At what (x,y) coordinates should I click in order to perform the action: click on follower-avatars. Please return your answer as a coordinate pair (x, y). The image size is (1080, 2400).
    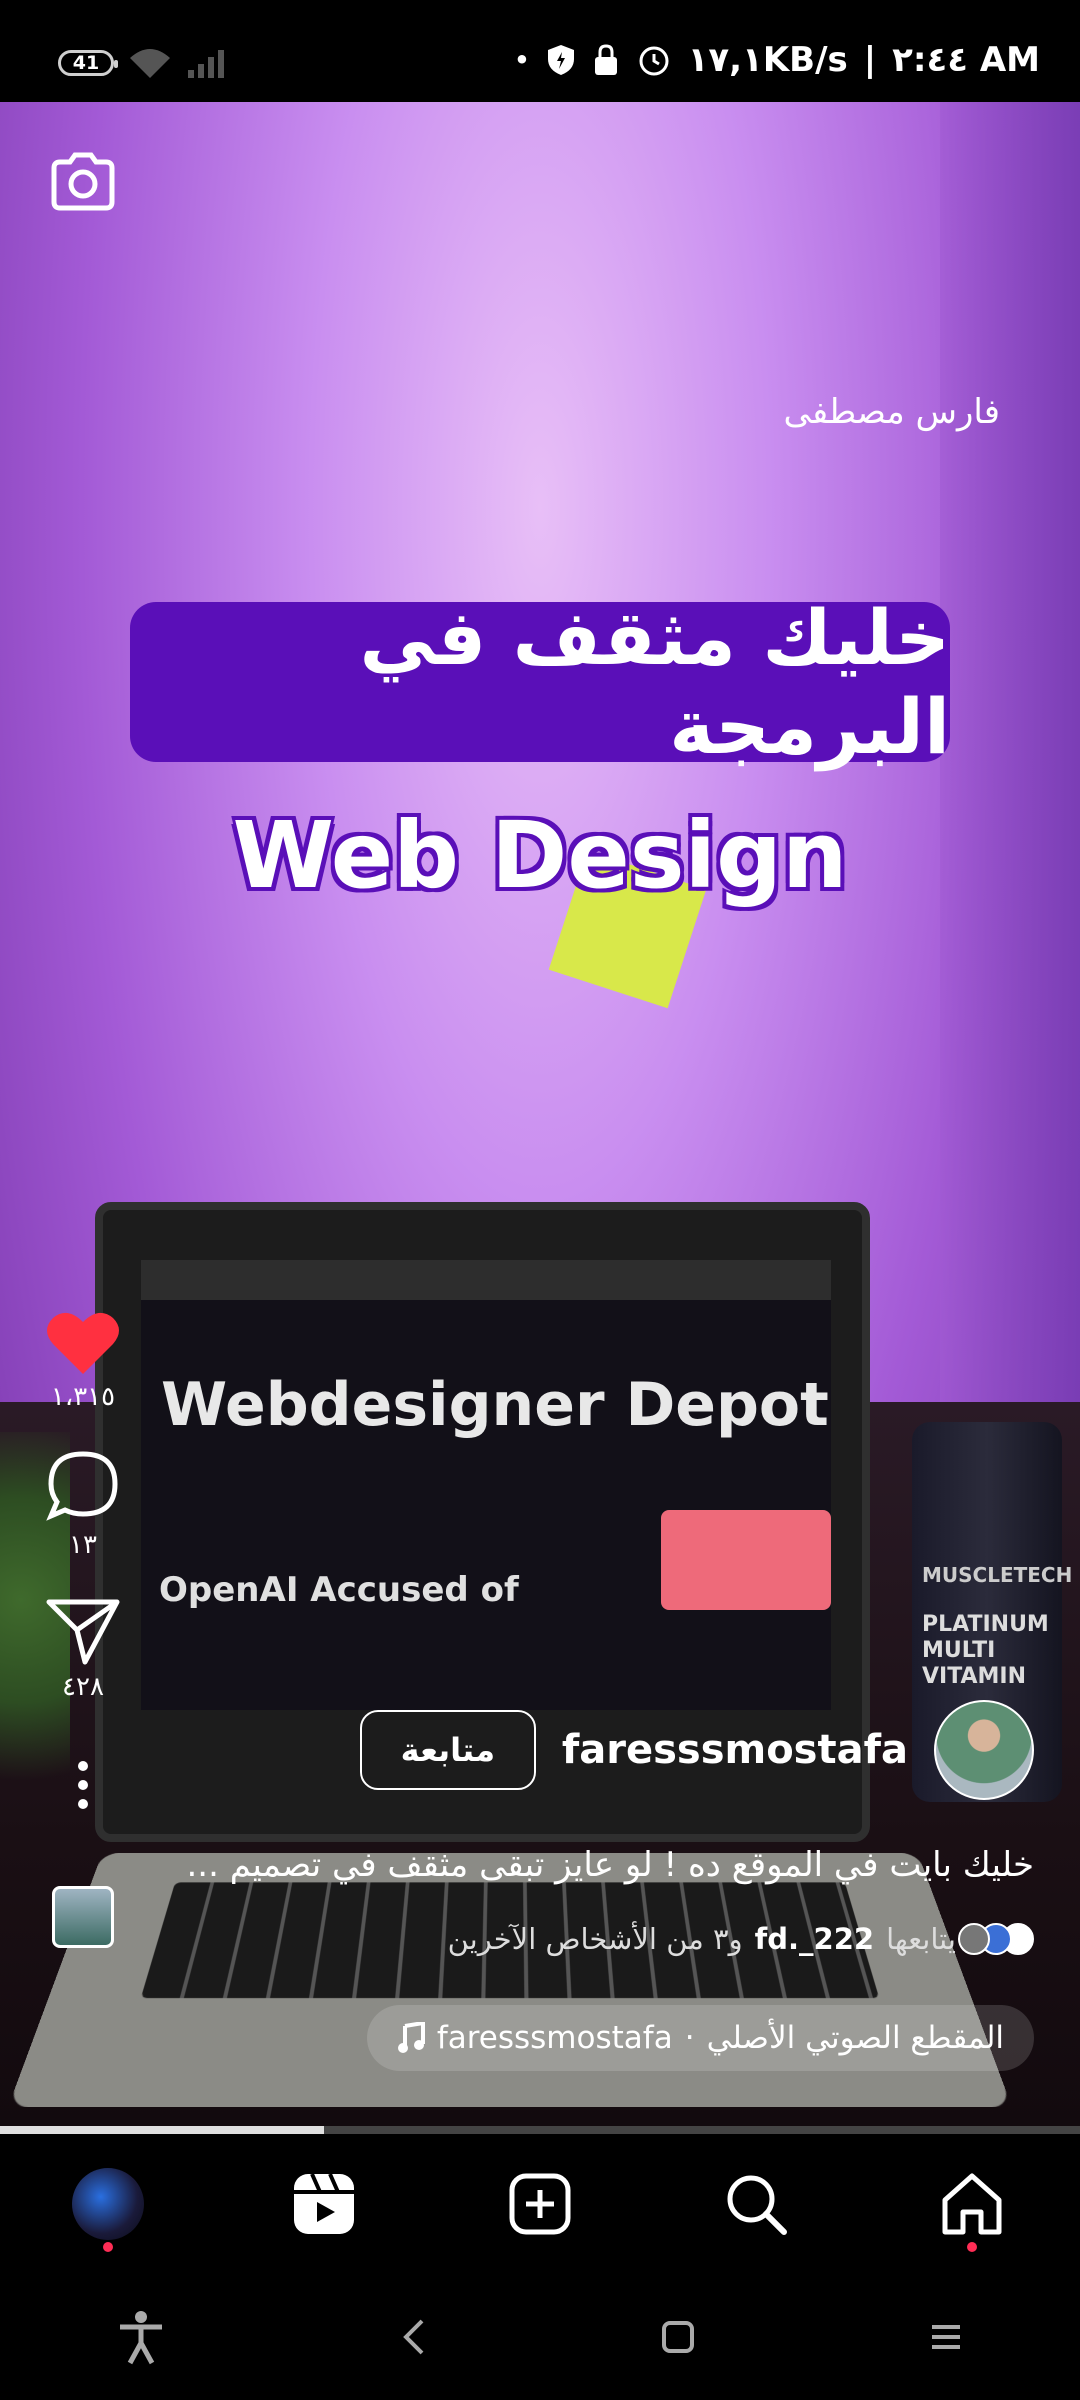
    Looking at the image, I should click on (996, 1939).